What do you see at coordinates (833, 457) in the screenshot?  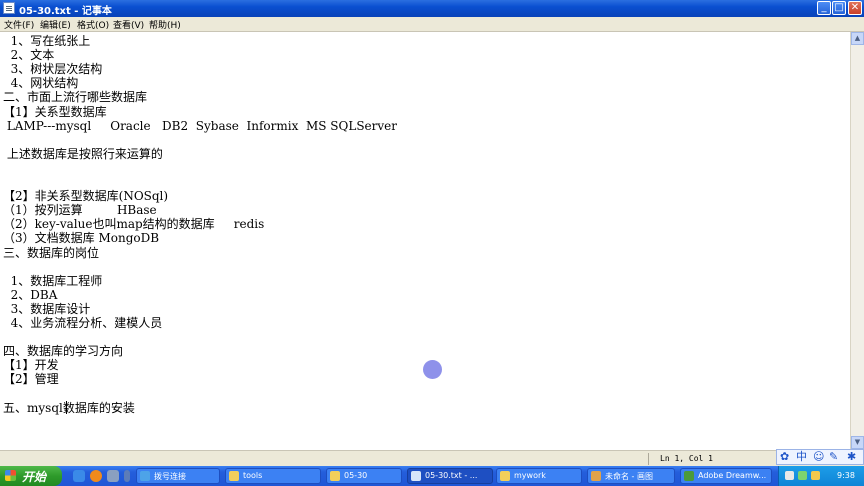 I see `pencil-icon: ✎` at bounding box center [833, 457].